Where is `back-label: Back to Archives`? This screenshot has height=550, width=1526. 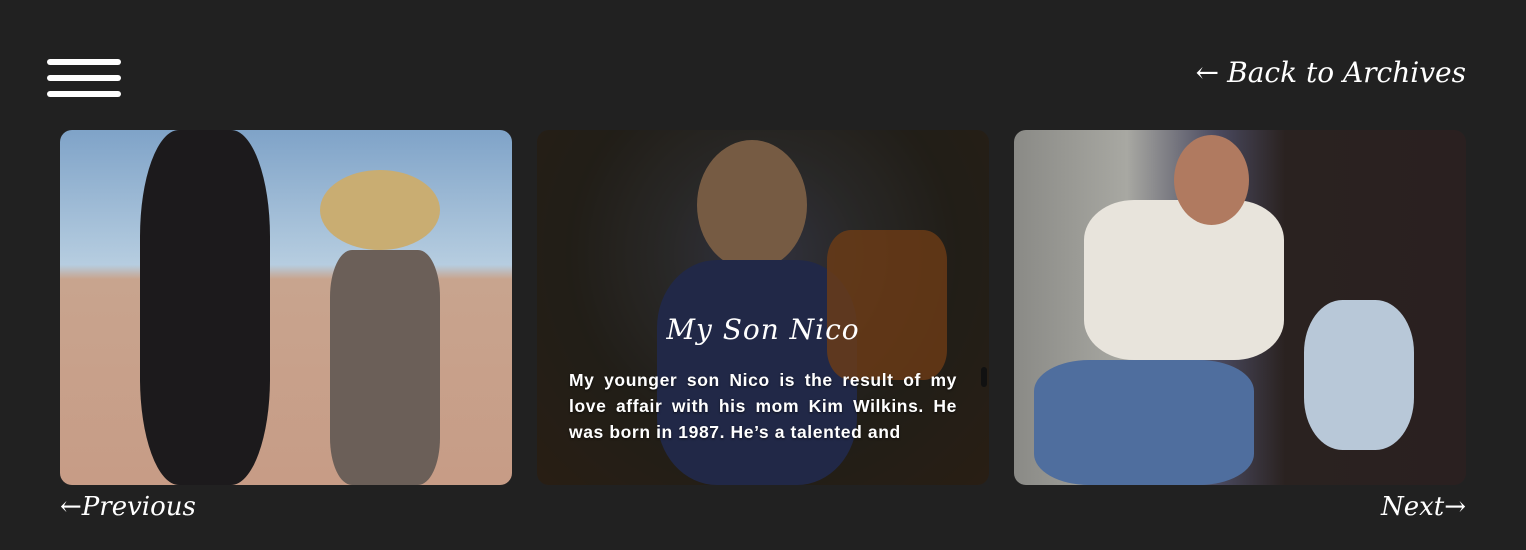 back-label: Back to Archives is located at coordinates (1346, 72).